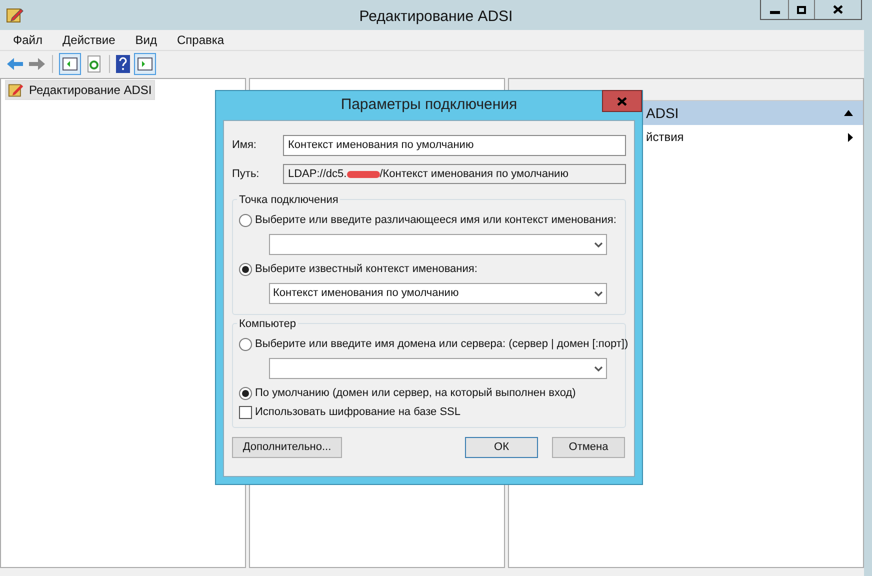 This screenshot has width=872, height=576. What do you see at coordinates (454, 174) in the screenshot?
I see `path-field: LDAP://dc5. /Контекст именования по умолчанию` at bounding box center [454, 174].